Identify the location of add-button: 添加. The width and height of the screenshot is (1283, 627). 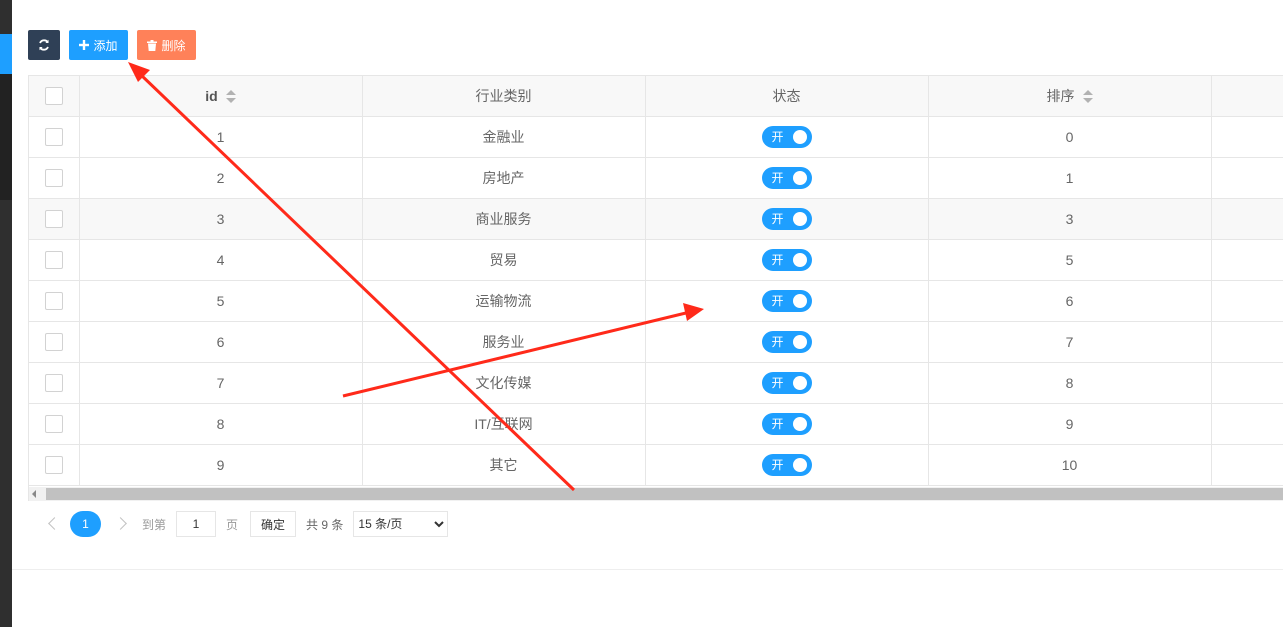
(98, 45).